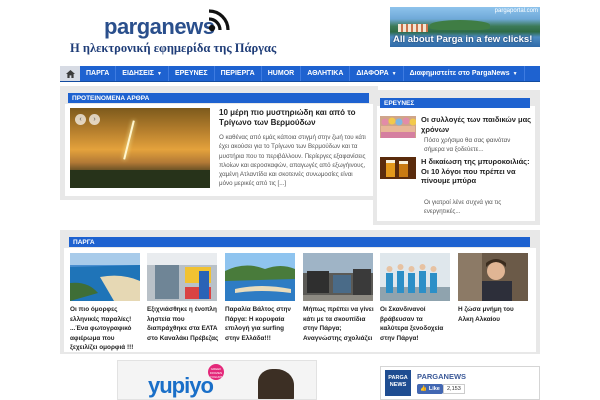 The image size is (600, 400). What do you see at coordinates (463, 39) in the screenshot?
I see `banner-text: All about Parga in a few clicks!` at bounding box center [463, 39].